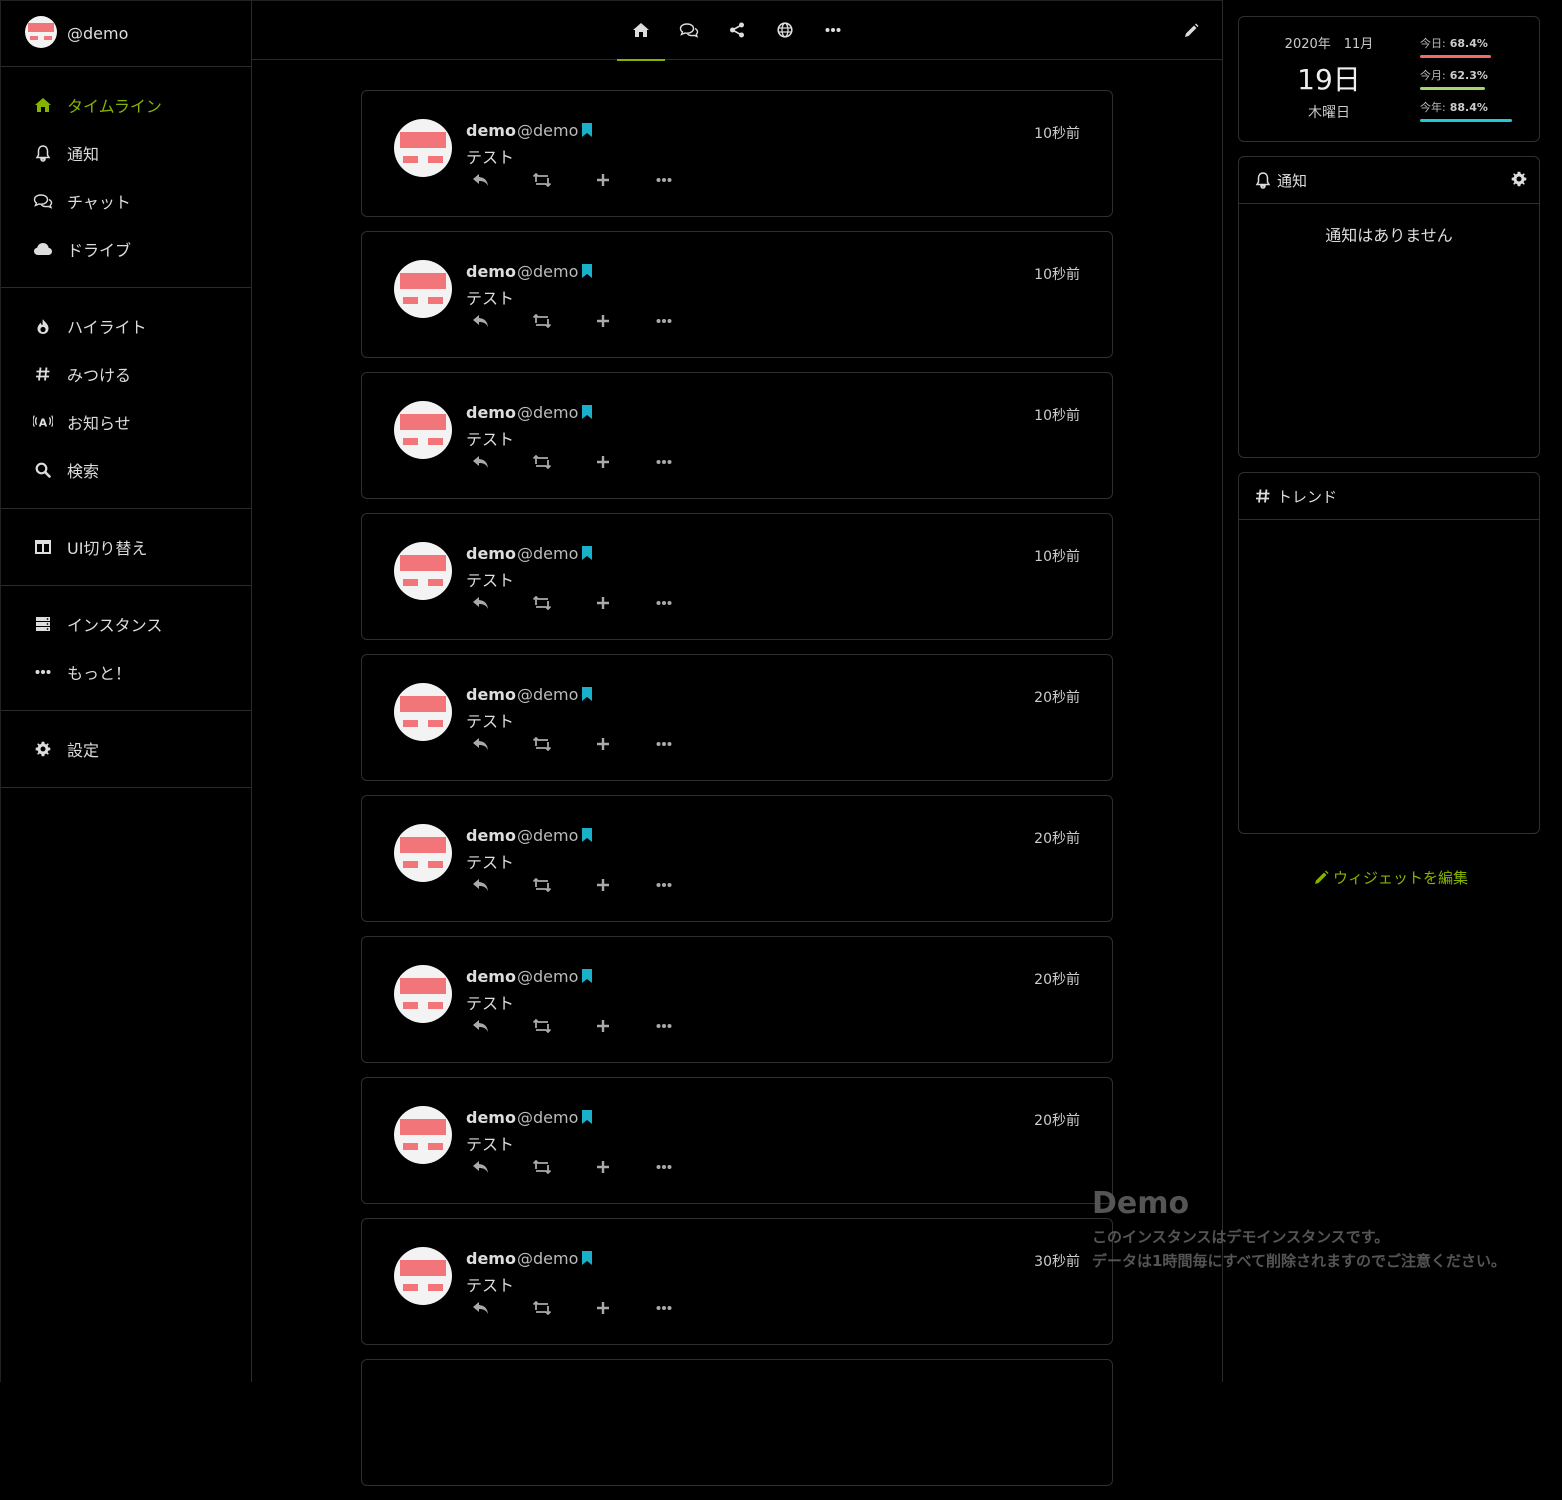 Image resolution: width=1562 pixels, height=1500 pixels. Describe the element at coordinates (1191, 31) in the screenshot. I see `compose-button` at that location.